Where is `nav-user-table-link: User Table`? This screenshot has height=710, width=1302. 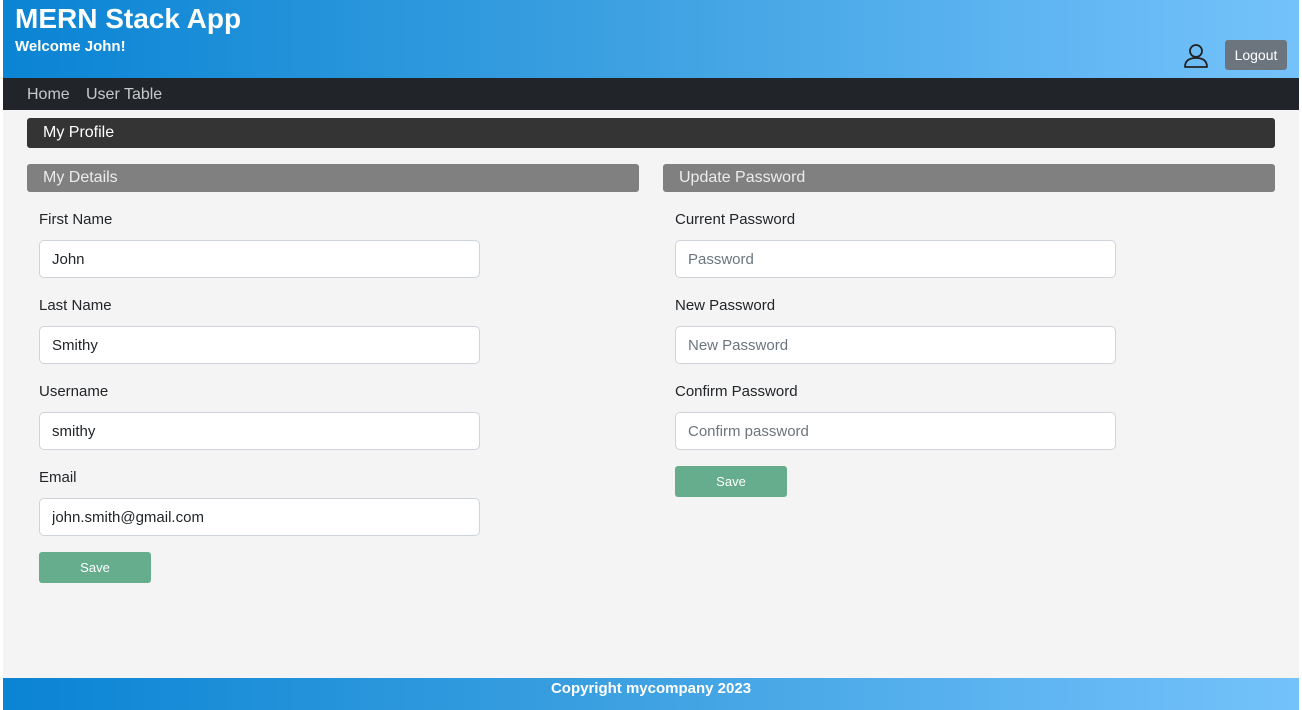 nav-user-table-link: User Table is located at coordinates (124, 95).